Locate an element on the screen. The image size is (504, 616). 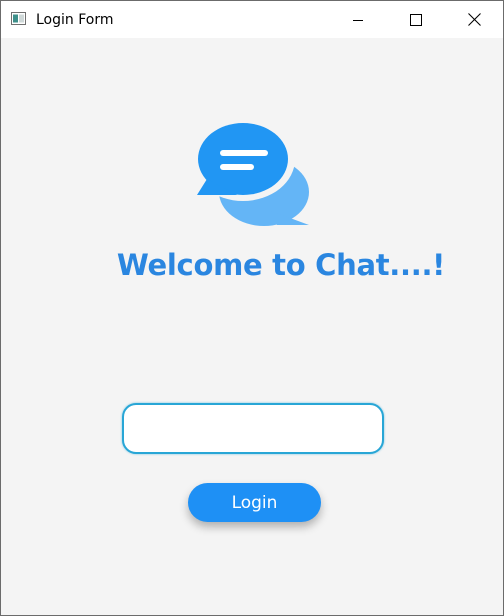
username-input is located at coordinates (253, 428).